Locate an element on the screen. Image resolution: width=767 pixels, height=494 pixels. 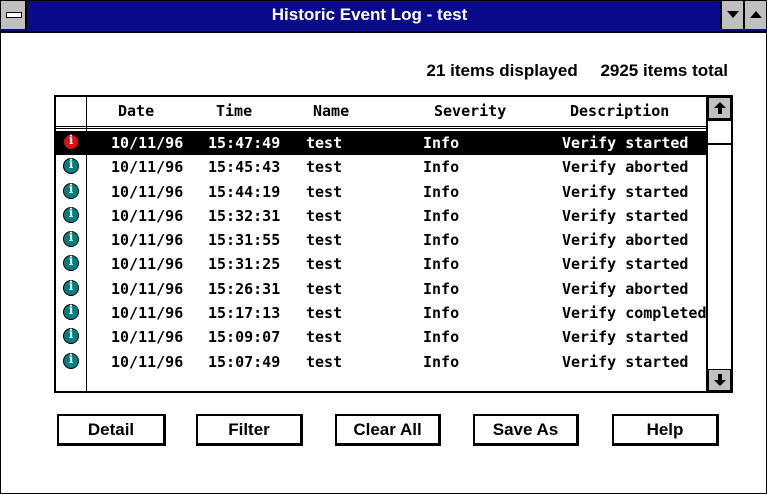
item-counts: 21 items displayed 2925 items total is located at coordinates (577, 71).